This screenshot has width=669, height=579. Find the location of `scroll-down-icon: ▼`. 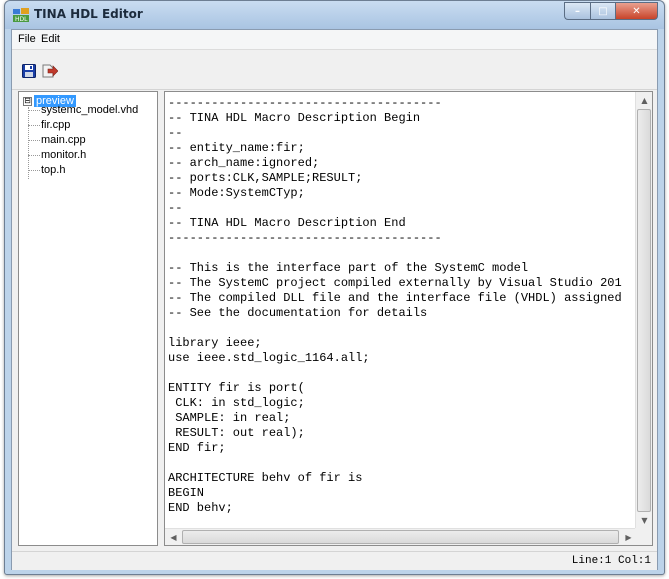

scroll-down-icon: ▼ is located at coordinates (644, 520).